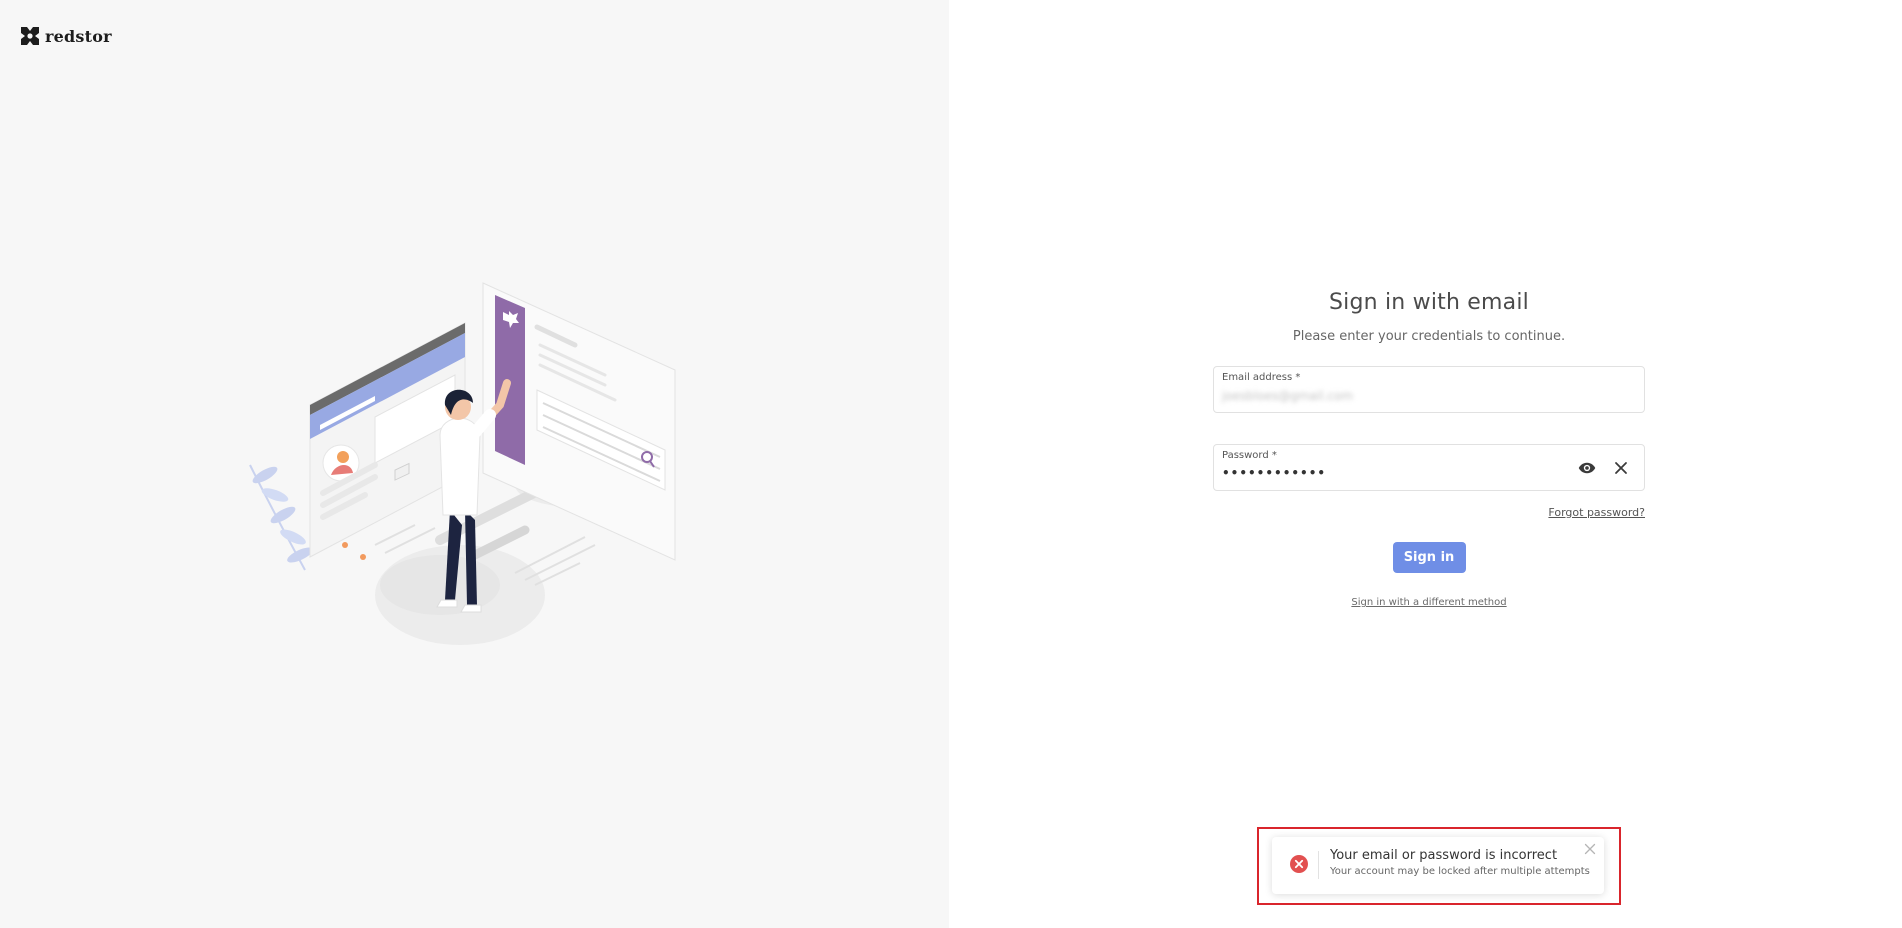  I want to click on brand: redstor, so click(65, 36).